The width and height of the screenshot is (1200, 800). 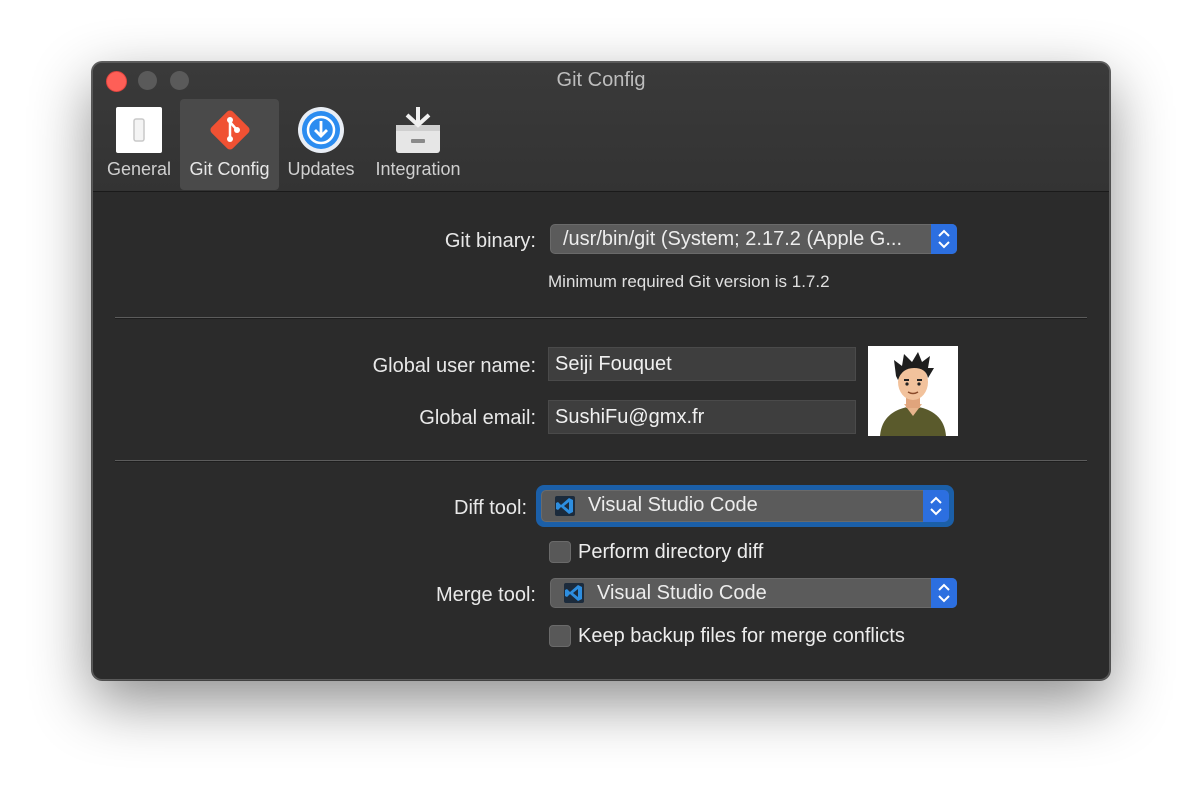 I want to click on tab-git-config: Git Config, so click(x=229, y=144).